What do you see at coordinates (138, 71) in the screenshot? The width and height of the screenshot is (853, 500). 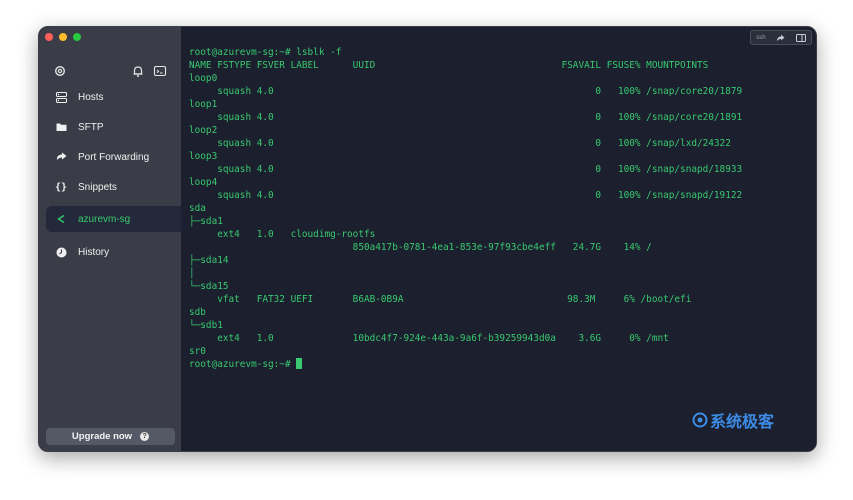 I see `bell-icon` at bounding box center [138, 71].